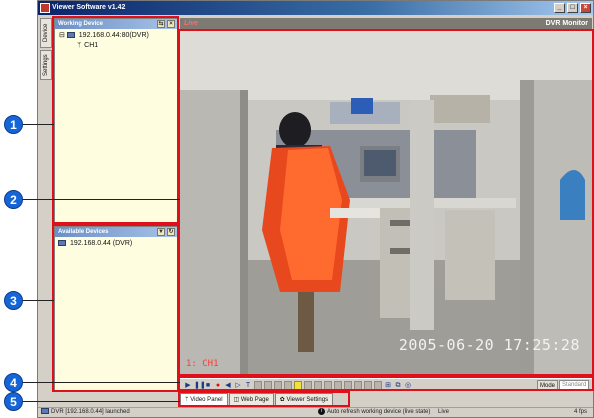 The image size is (594, 418). I want to click on channel-7-icon, so click(368, 385).